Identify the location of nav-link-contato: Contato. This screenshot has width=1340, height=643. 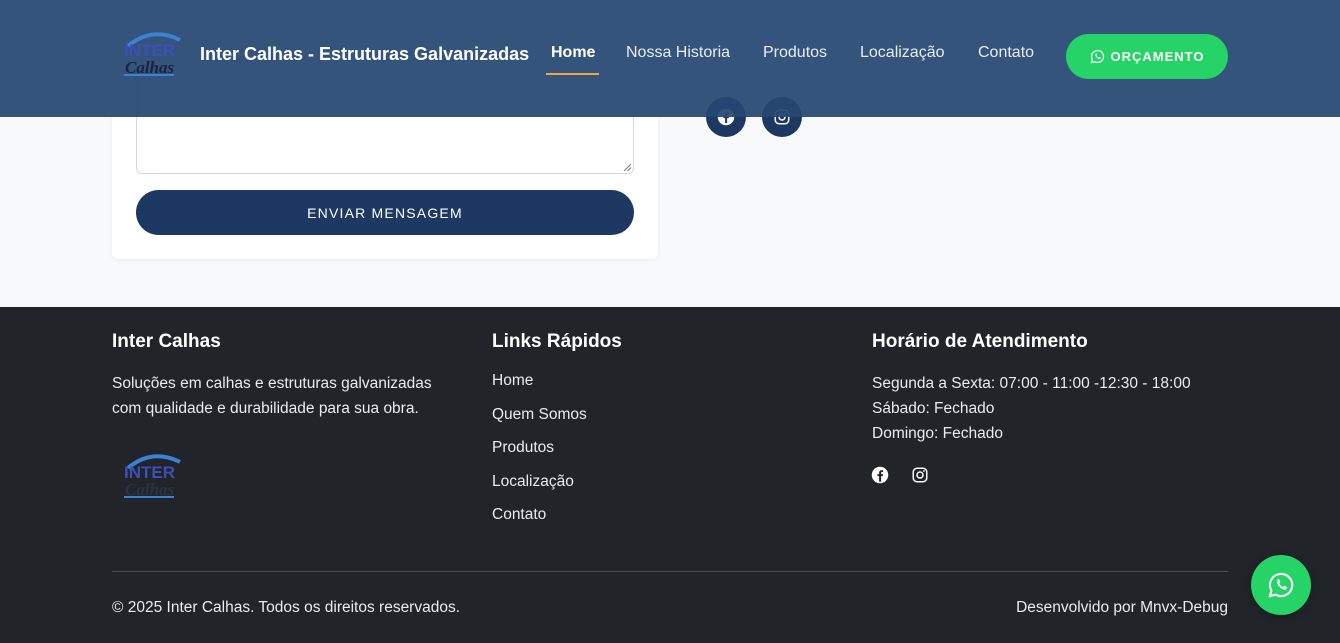
(1006, 53).